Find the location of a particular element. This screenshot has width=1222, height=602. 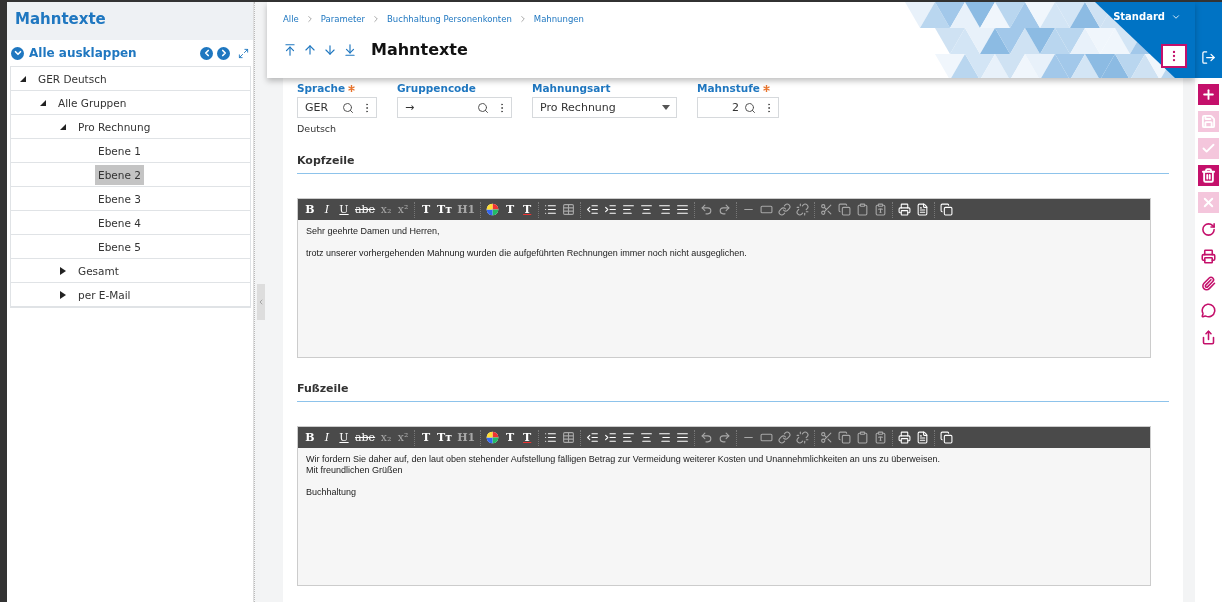

previous-icon is located at coordinates (206, 53).